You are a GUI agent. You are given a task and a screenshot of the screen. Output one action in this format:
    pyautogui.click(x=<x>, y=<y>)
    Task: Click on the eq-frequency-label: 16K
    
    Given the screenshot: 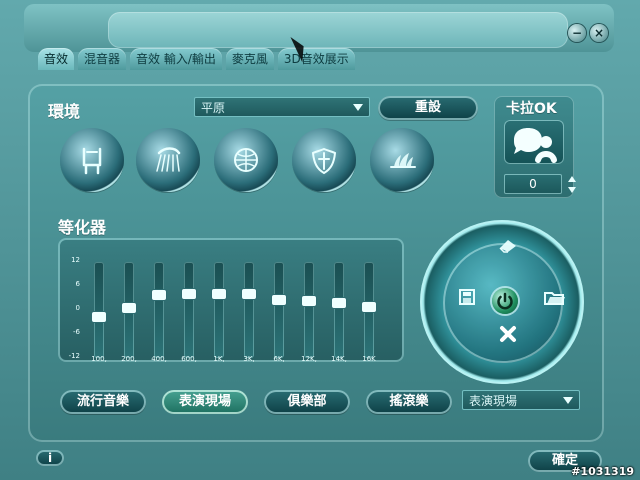 What is the action you would take?
    pyautogui.click(x=369, y=359)
    